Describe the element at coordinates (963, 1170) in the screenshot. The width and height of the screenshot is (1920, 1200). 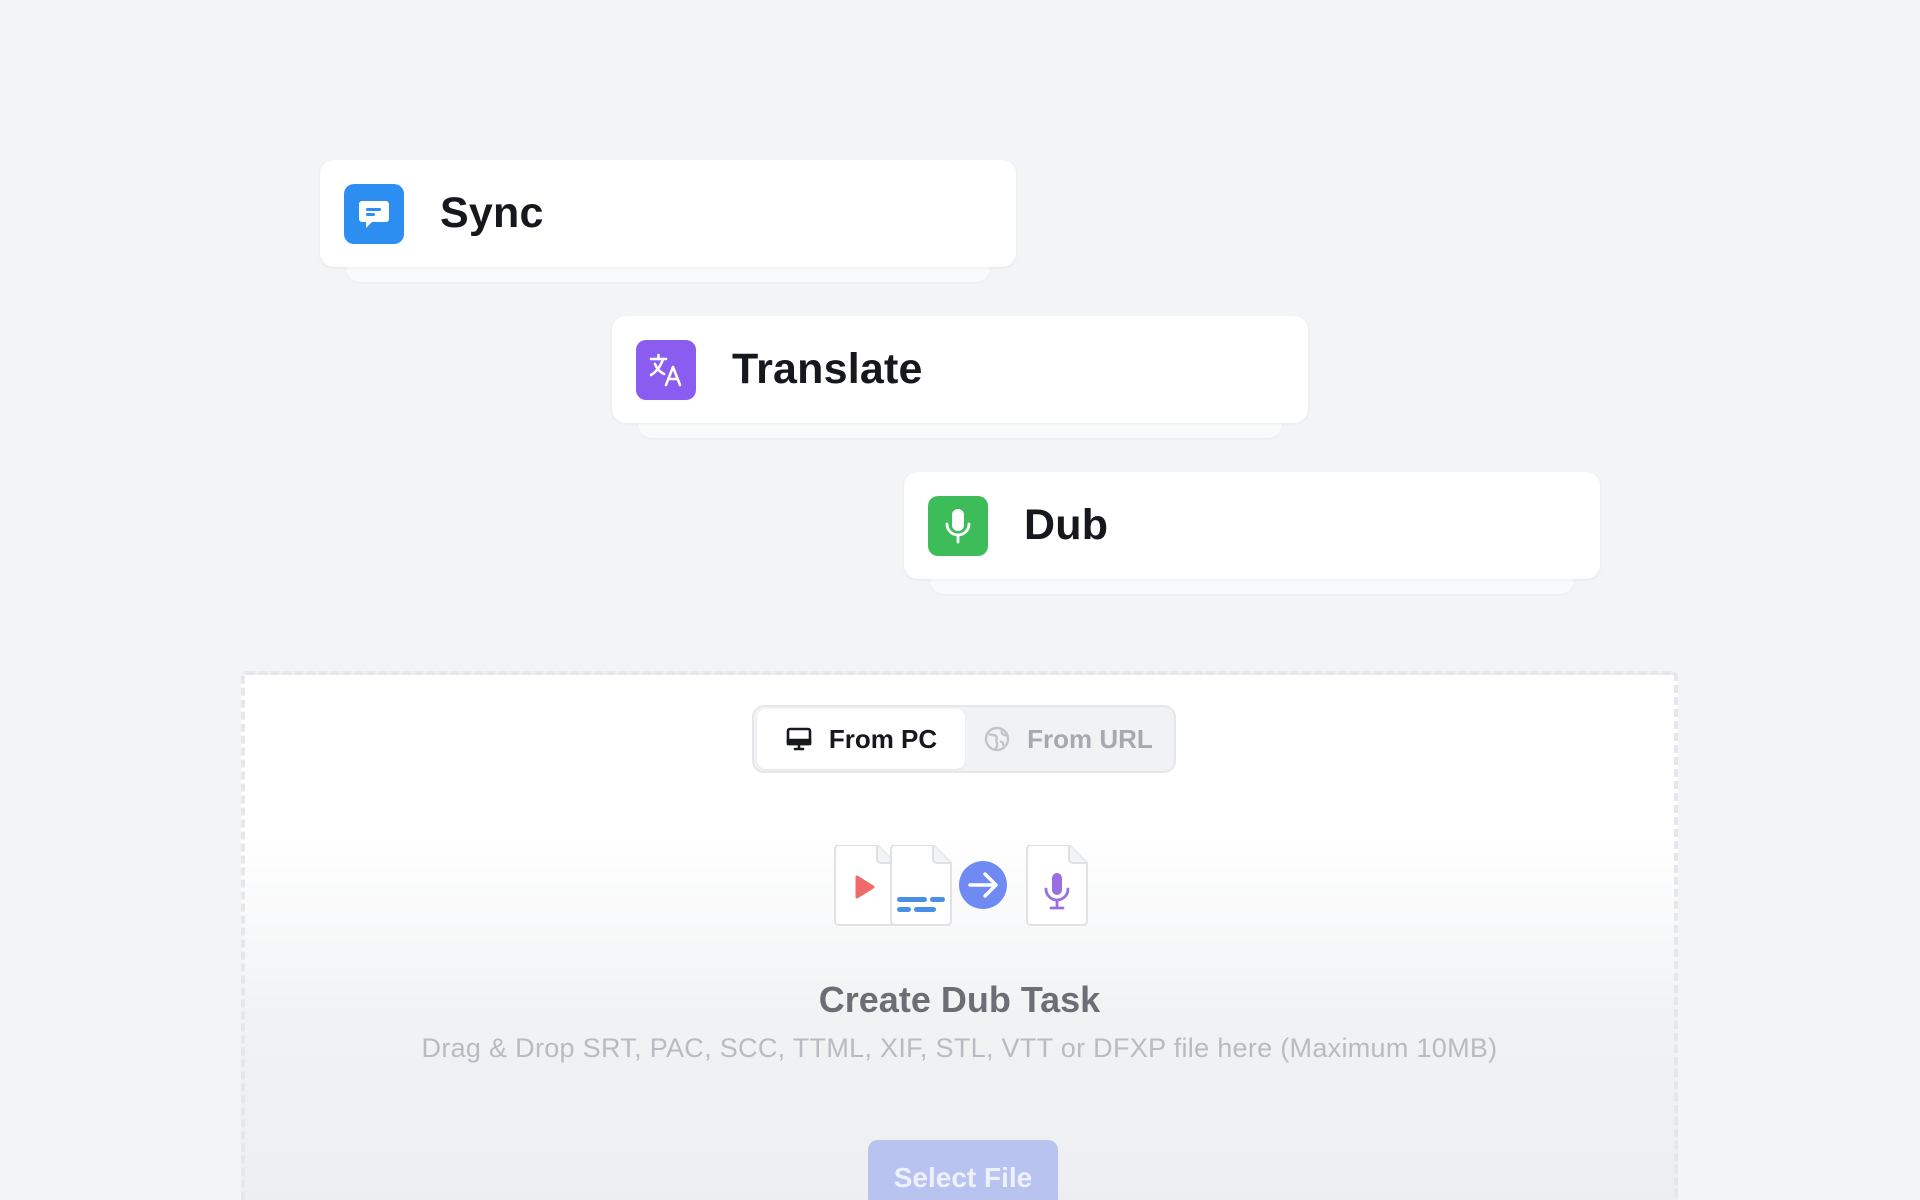
I see `select-file-button: Select File` at that location.